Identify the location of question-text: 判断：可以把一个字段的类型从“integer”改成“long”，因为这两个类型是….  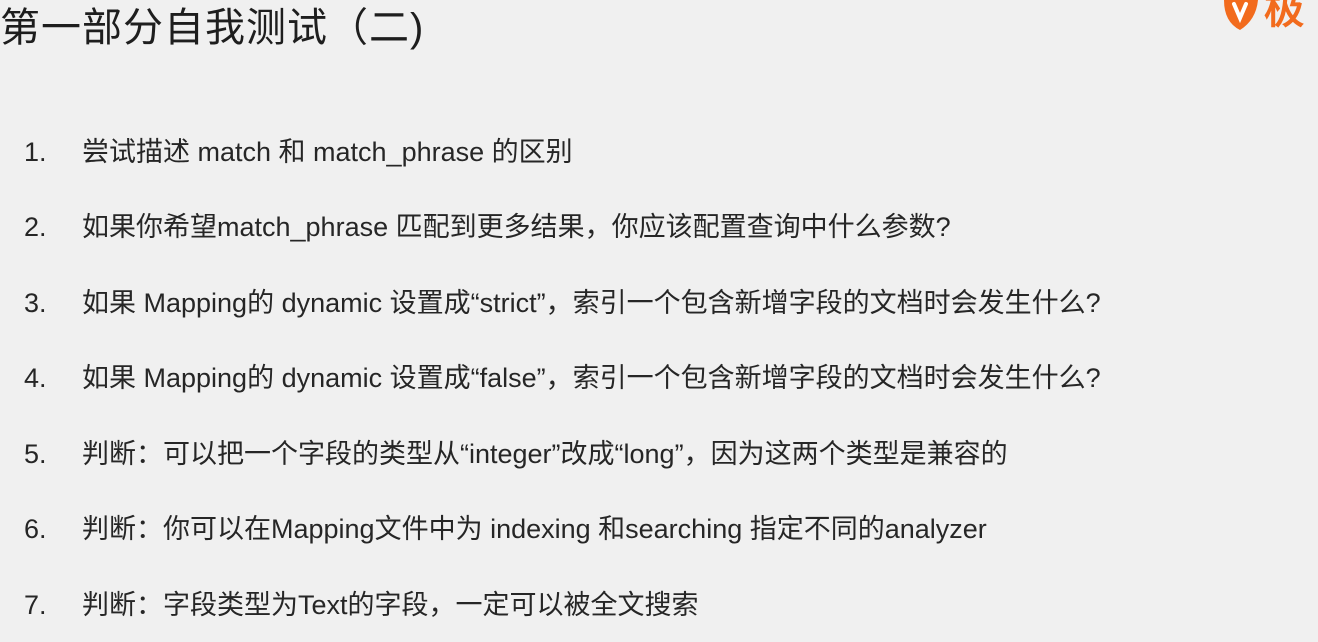
(545, 454).